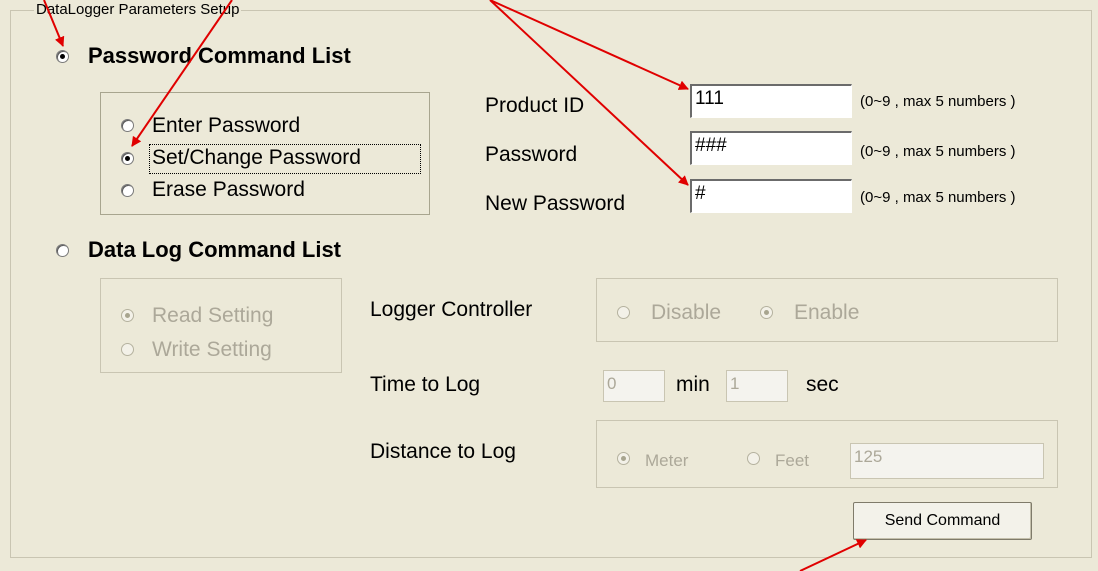  What do you see at coordinates (623, 458) in the screenshot?
I see `meter-radio` at bounding box center [623, 458].